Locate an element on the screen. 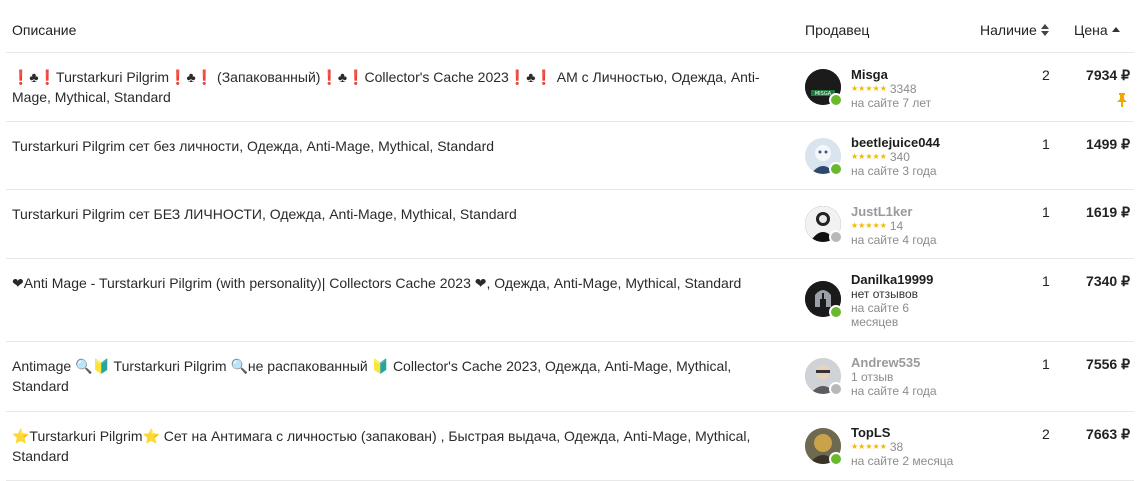  table-header: Описание Продавец Наличие Цена is located at coordinates (570, 26).